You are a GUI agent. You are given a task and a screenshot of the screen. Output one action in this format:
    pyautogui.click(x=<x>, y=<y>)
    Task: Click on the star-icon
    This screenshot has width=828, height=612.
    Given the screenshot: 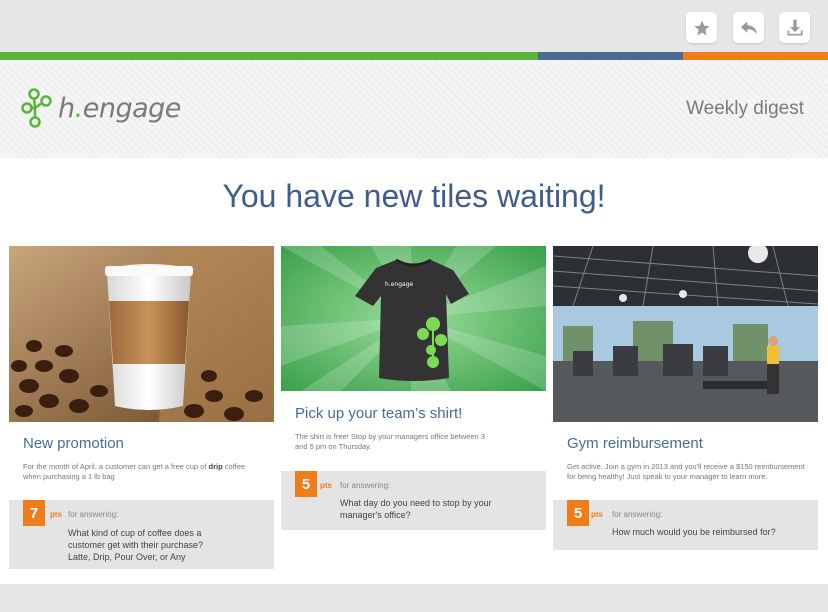 What is the action you would take?
    pyautogui.click(x=701, y=27)
    